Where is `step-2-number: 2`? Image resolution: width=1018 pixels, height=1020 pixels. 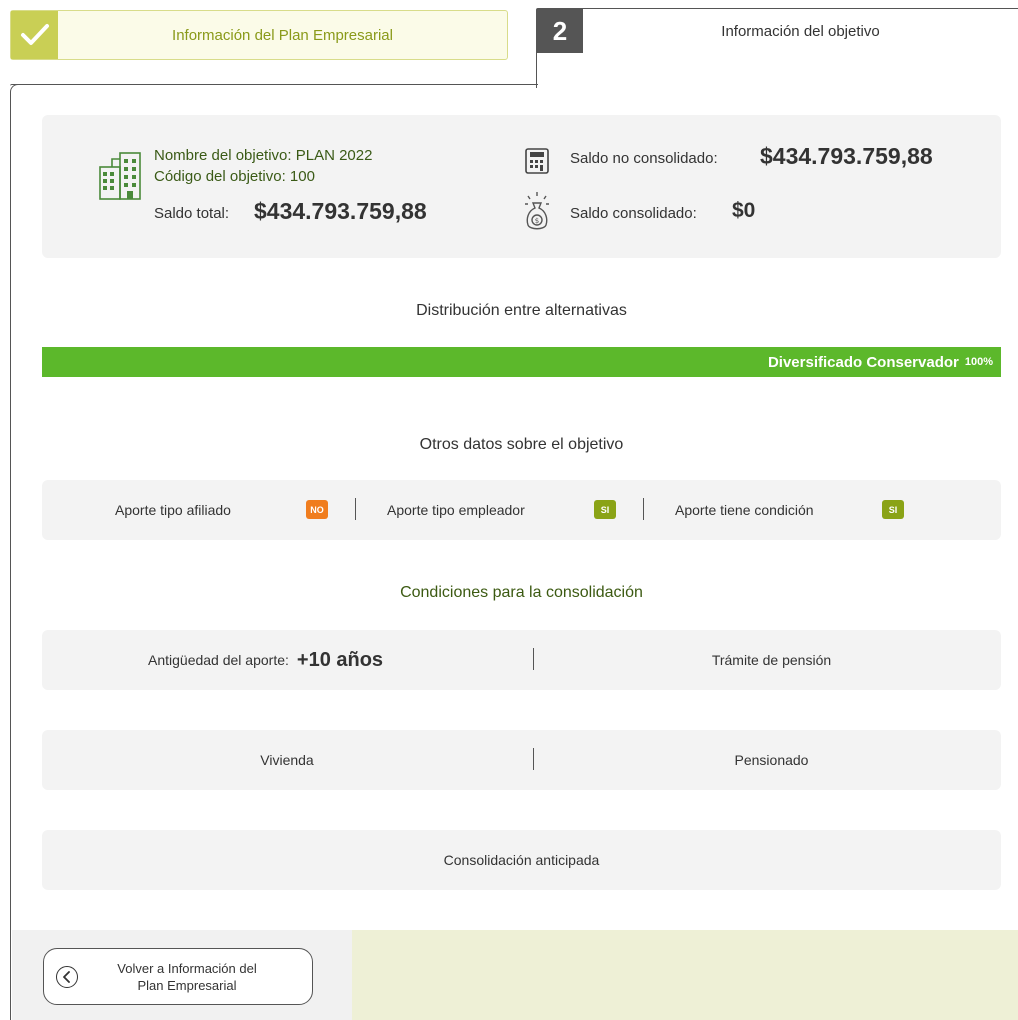 step-2-number: 2 is located at coordinates (560, 31).